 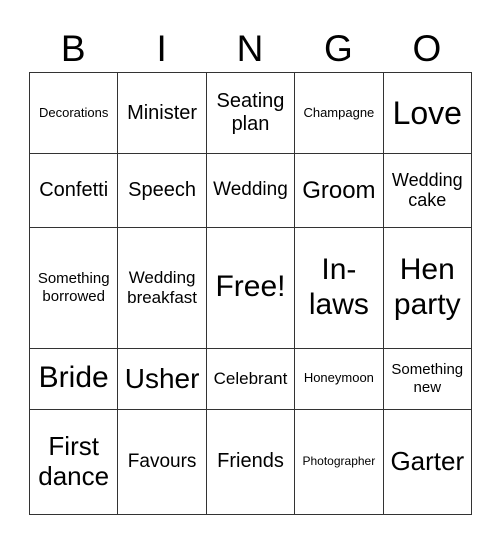 I want to click on header-letter-g: G, so click(x=338, y=48).